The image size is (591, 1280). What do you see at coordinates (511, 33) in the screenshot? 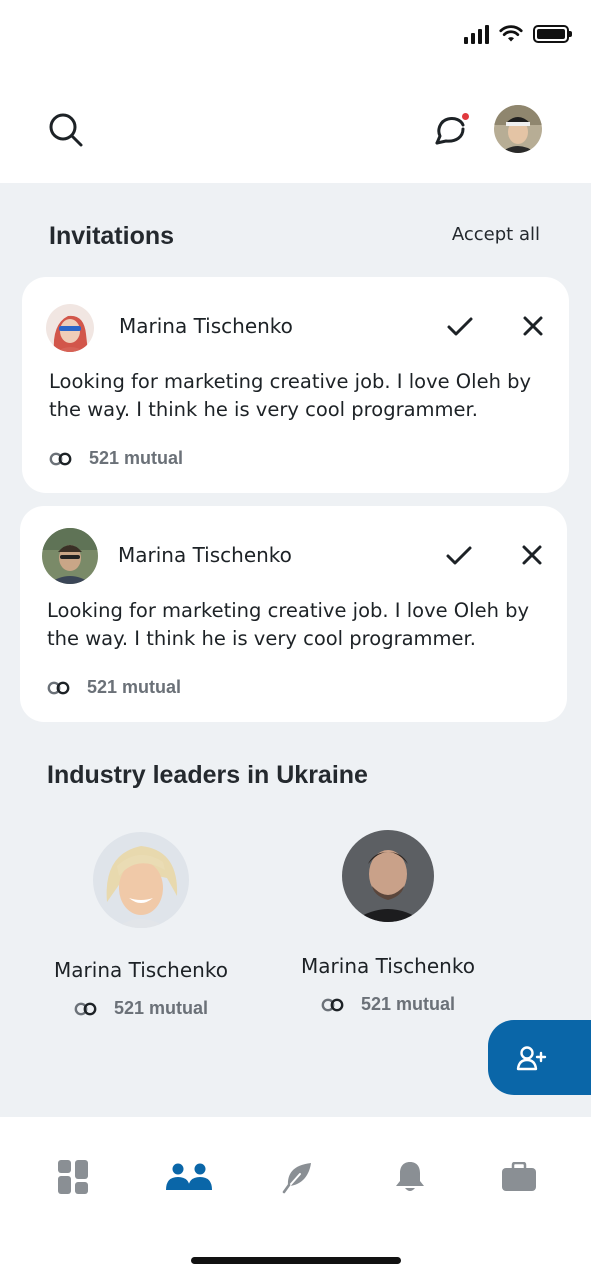
I see `wifi-icon` at bounding box center [511, 33].